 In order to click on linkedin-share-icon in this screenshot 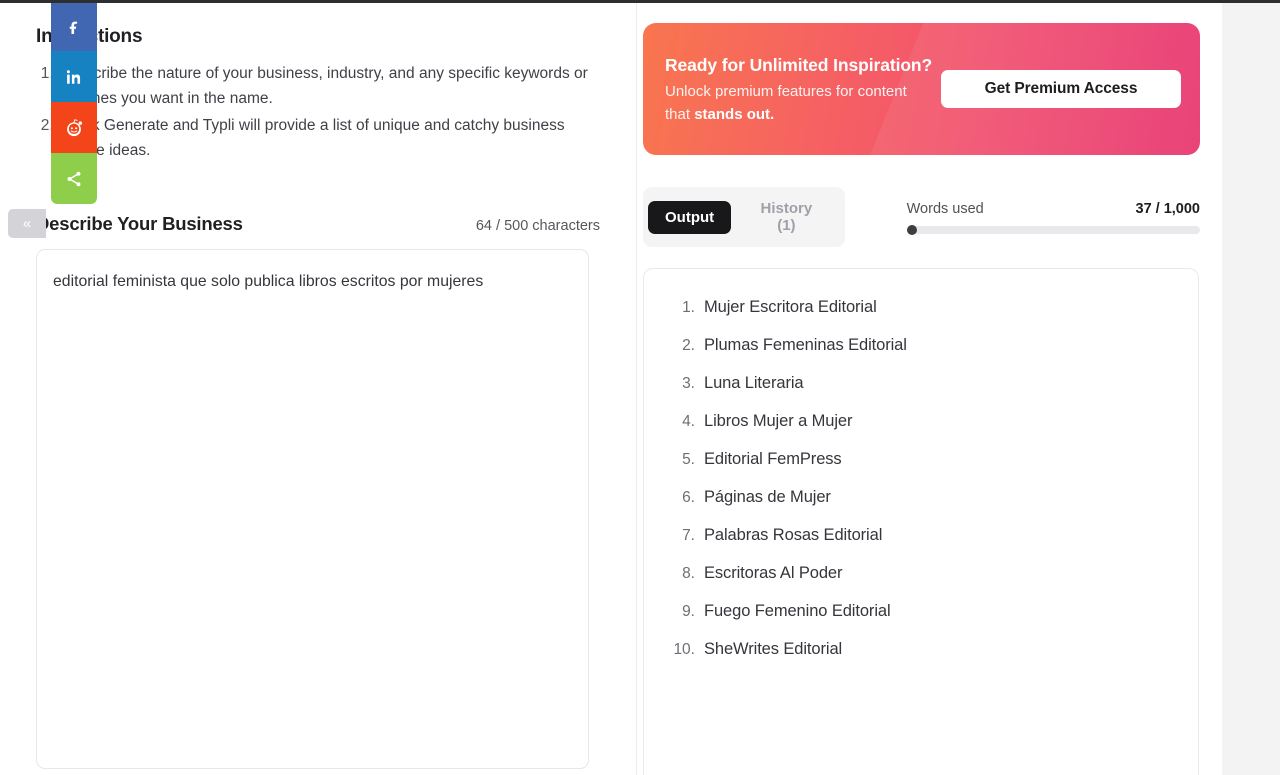, I will do `click(74, 76)`.